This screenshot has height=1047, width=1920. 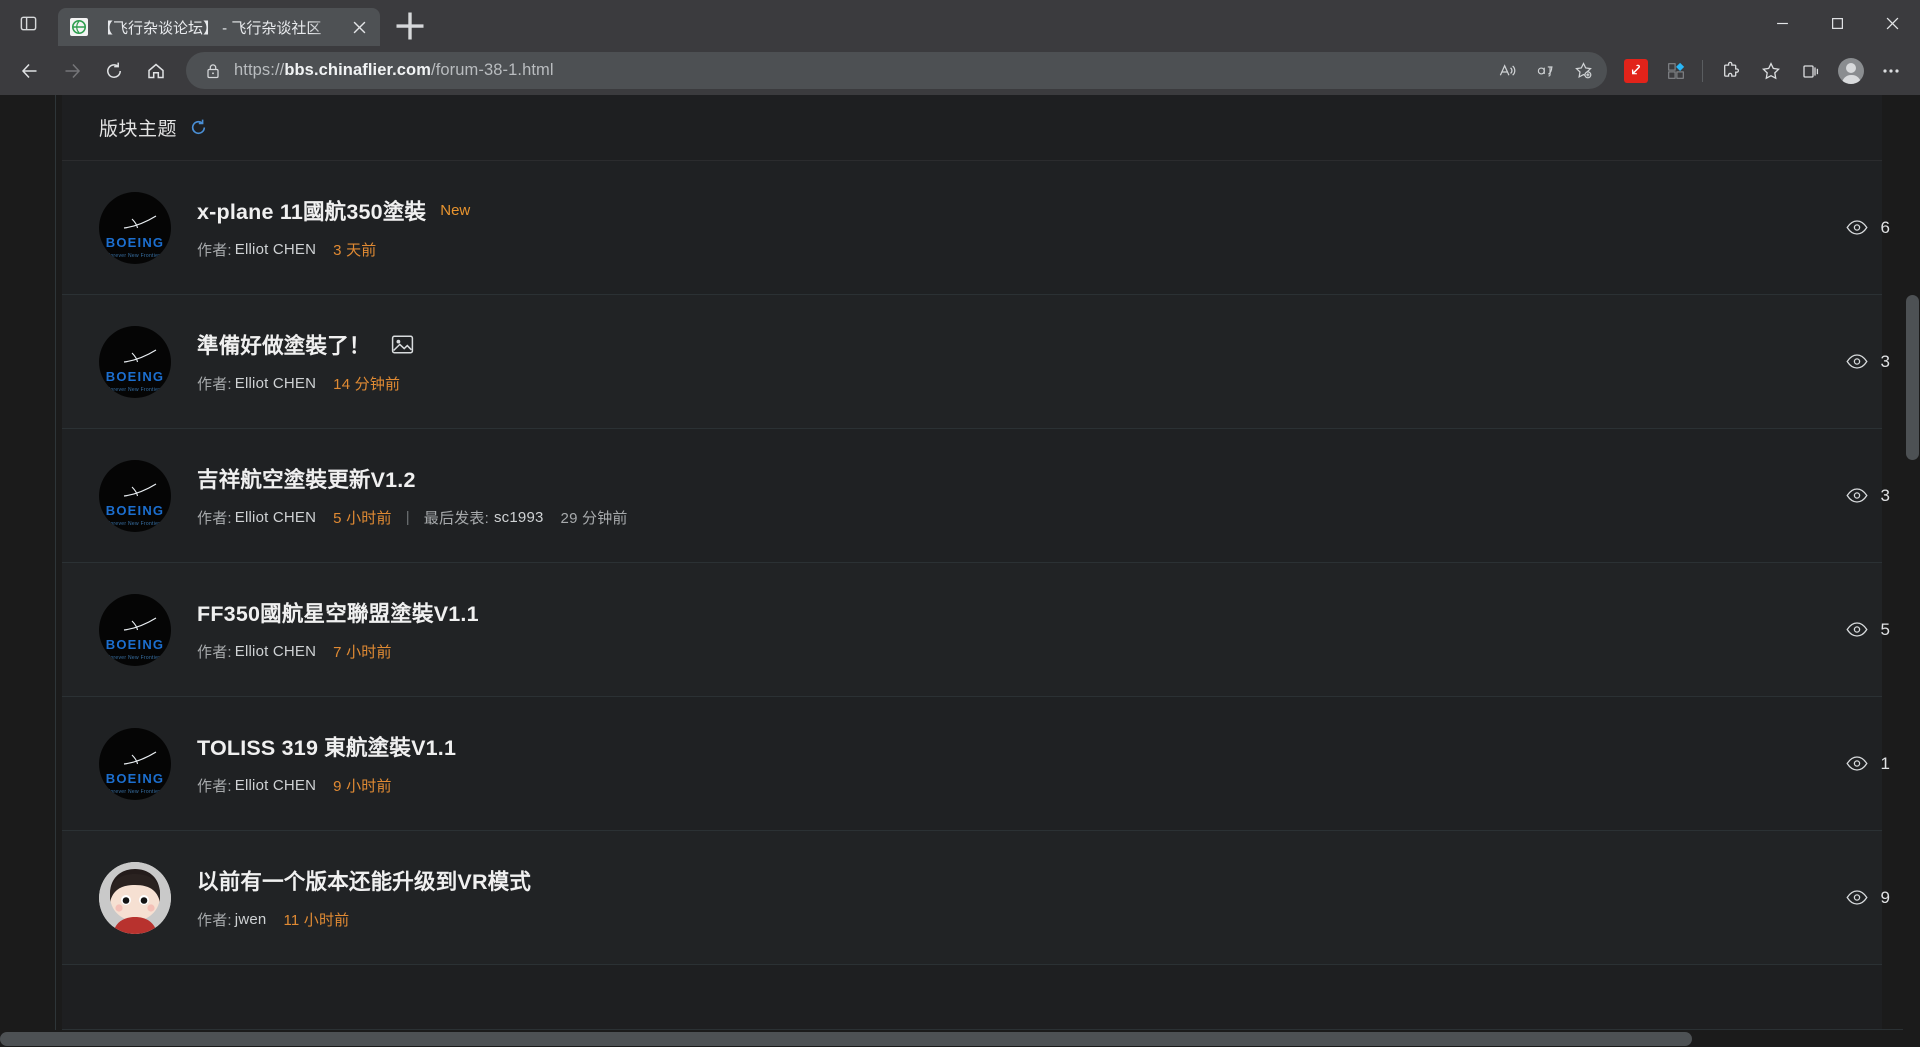 What do you see at coordinates (338, 612) in the screenshot?
I see `thread-title-link: FF350國航星空聯盟塗裝V1.1` at bounding box center [338, 612].